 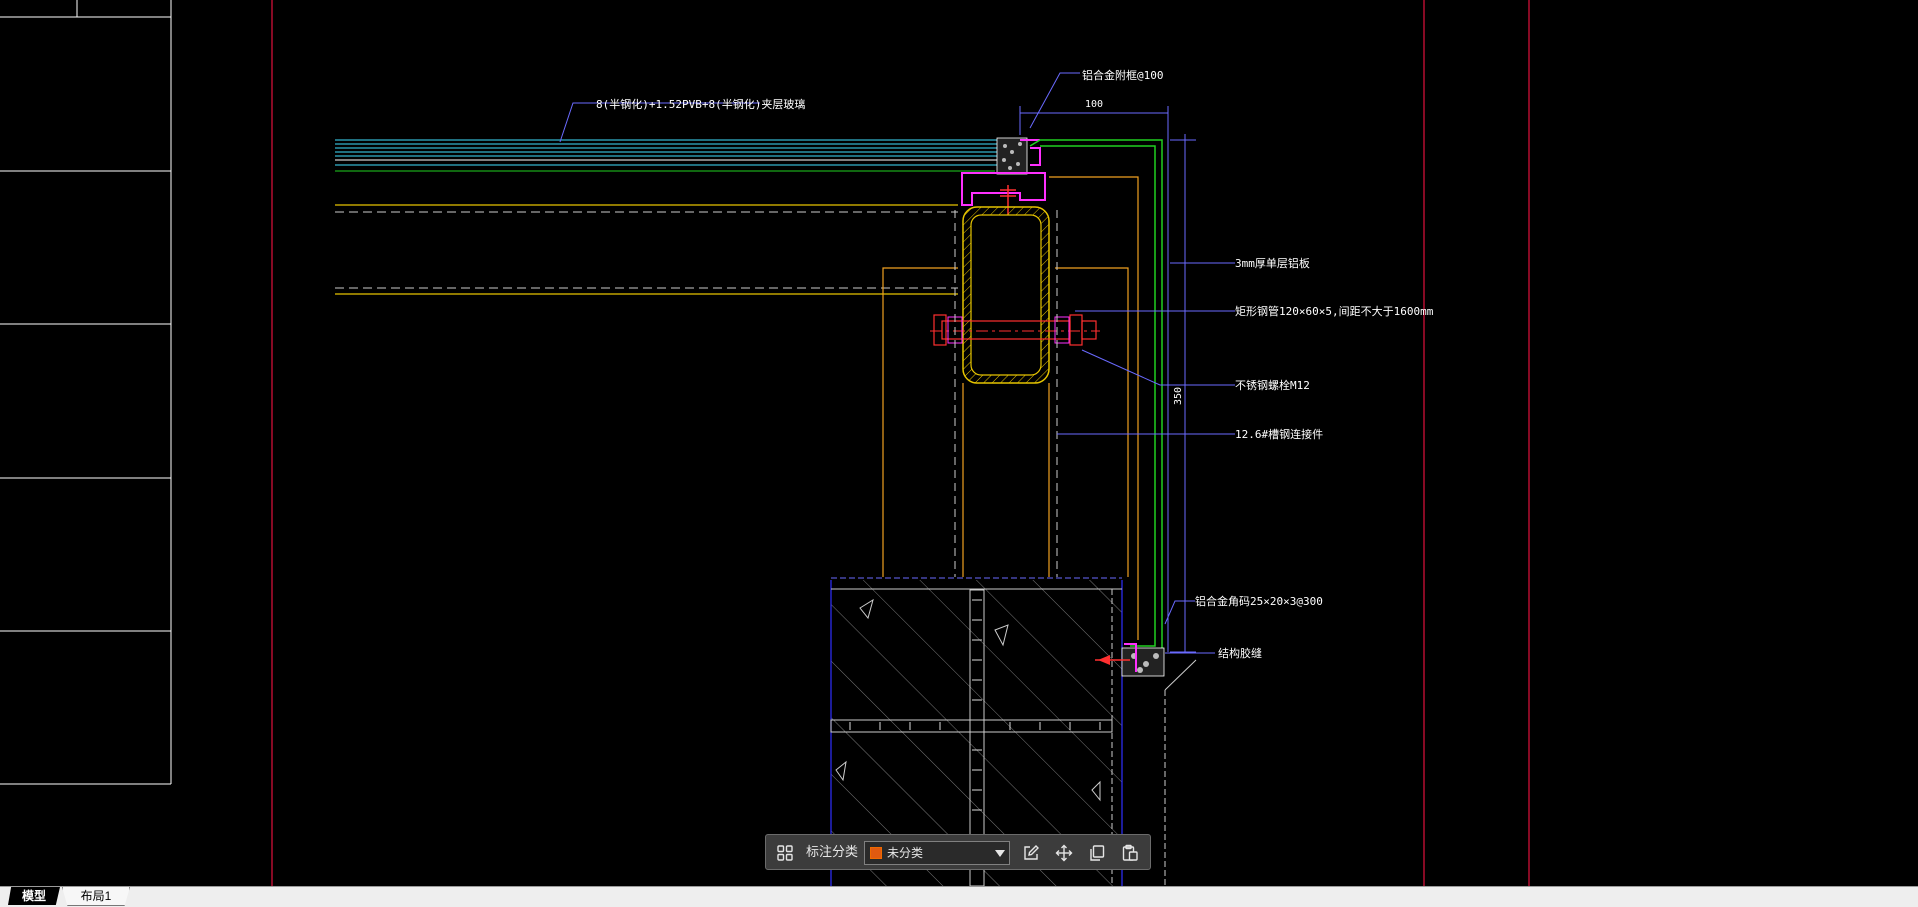 I want to click on copy-icon, so click(x=1097, y=853).